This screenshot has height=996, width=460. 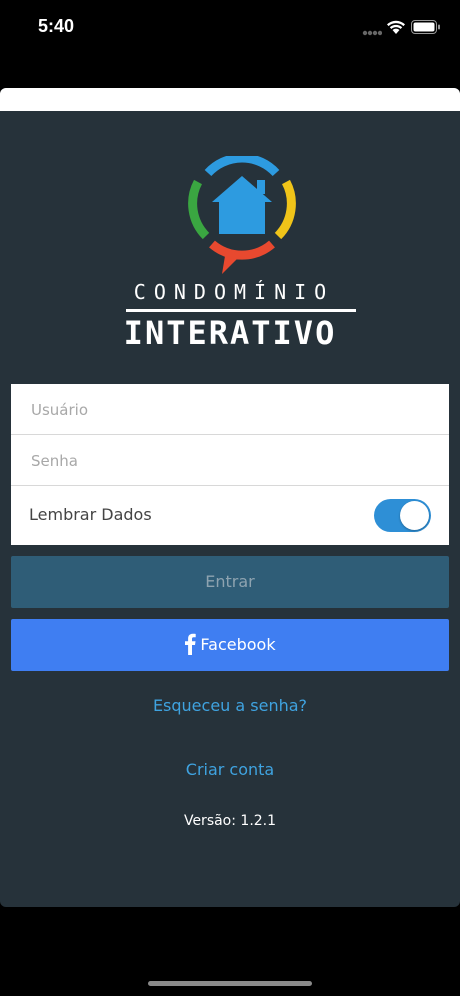 I want to click on toggle-knob, so click(x=414, y=515).